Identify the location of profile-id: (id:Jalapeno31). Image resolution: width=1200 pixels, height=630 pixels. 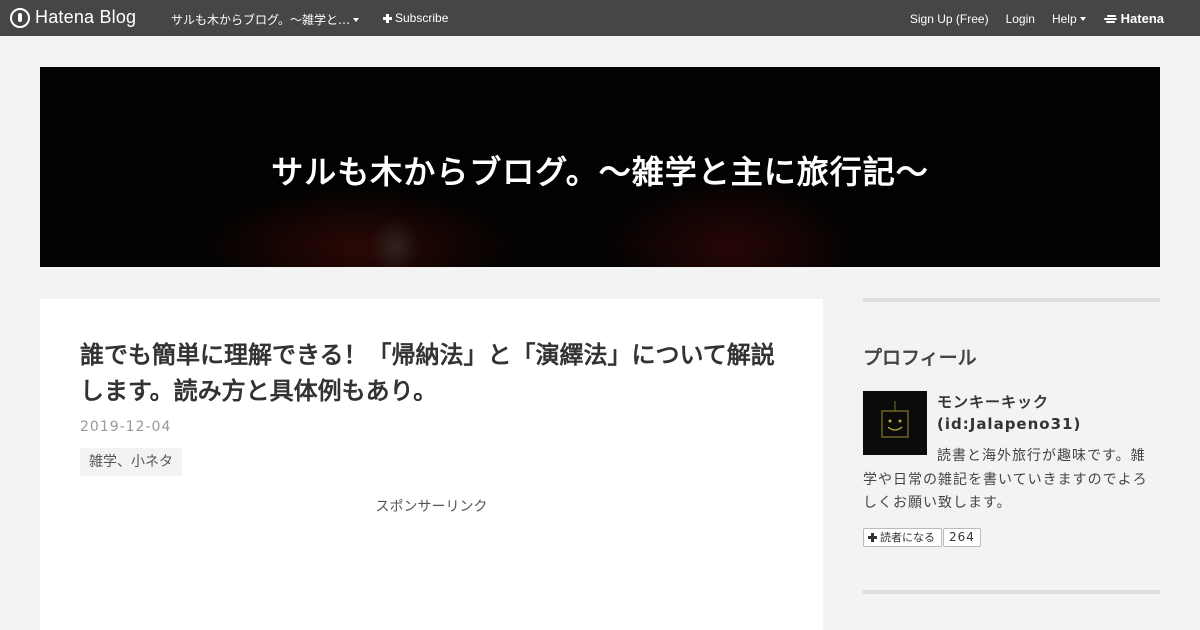
(1009, 424).